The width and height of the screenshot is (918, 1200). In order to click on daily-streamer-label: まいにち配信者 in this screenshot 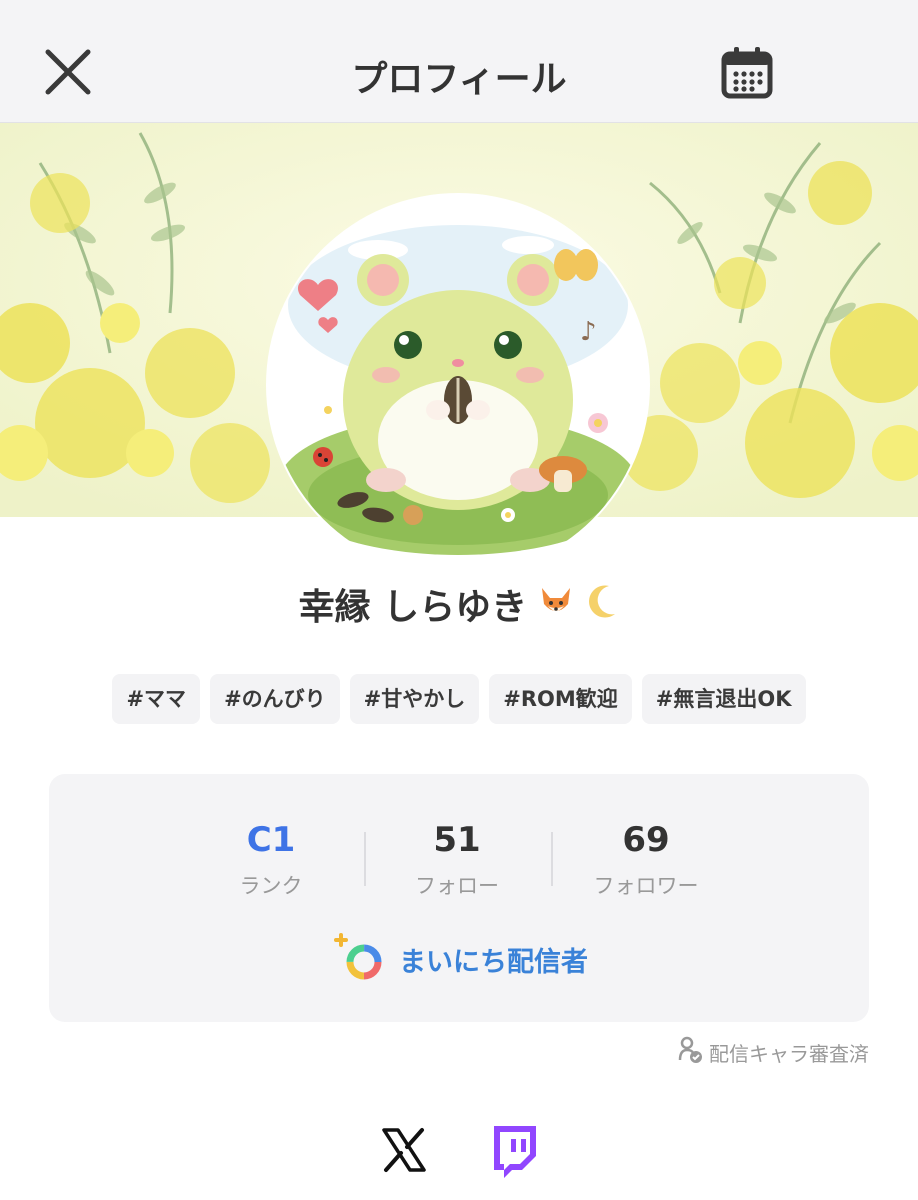, I will do `click(494, 962)`.